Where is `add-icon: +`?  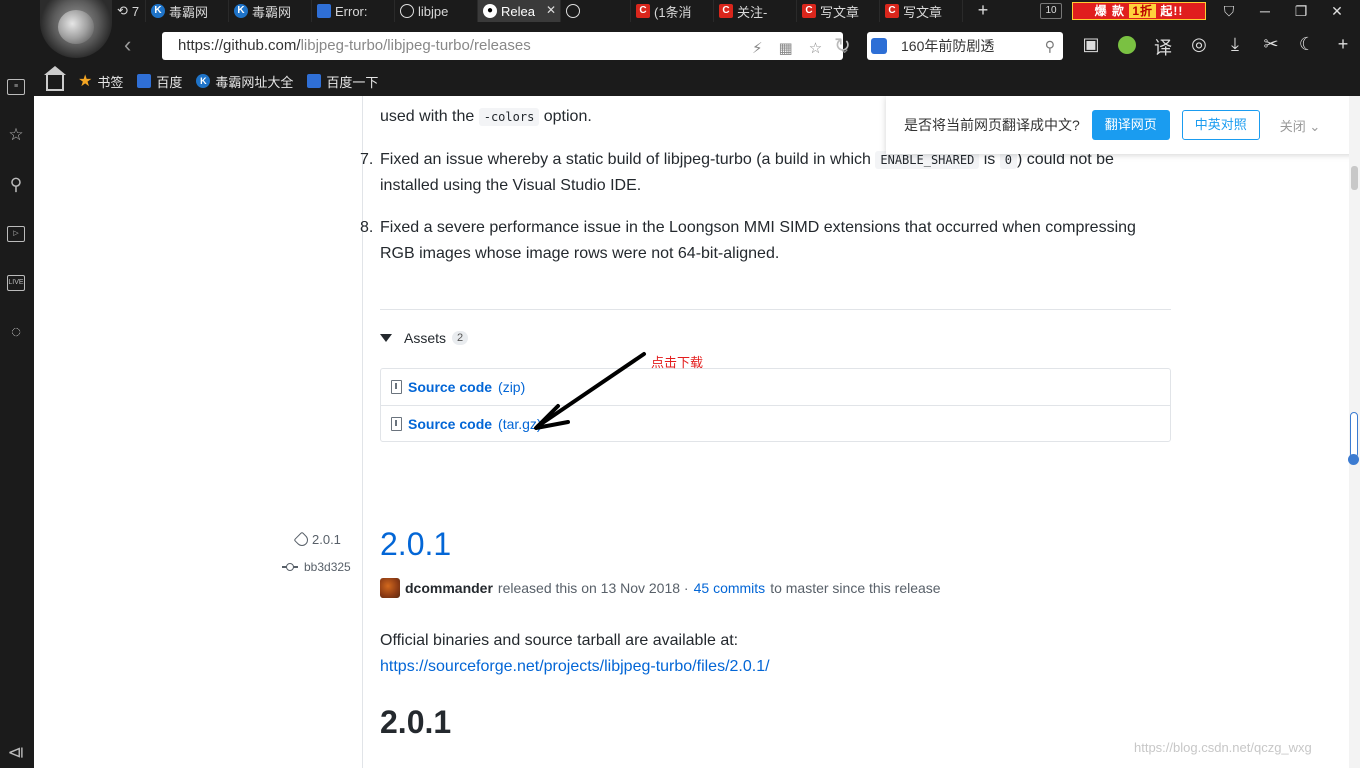
add-icon: + is located at coordinates (1343, 47).